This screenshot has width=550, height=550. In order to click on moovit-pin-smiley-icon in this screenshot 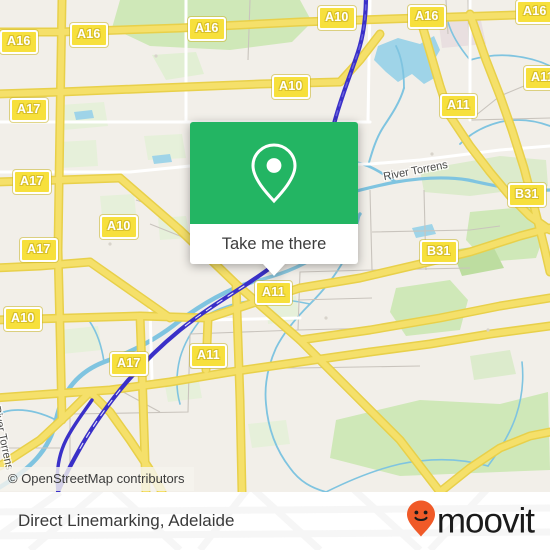, I will do `click(421, 521)`.